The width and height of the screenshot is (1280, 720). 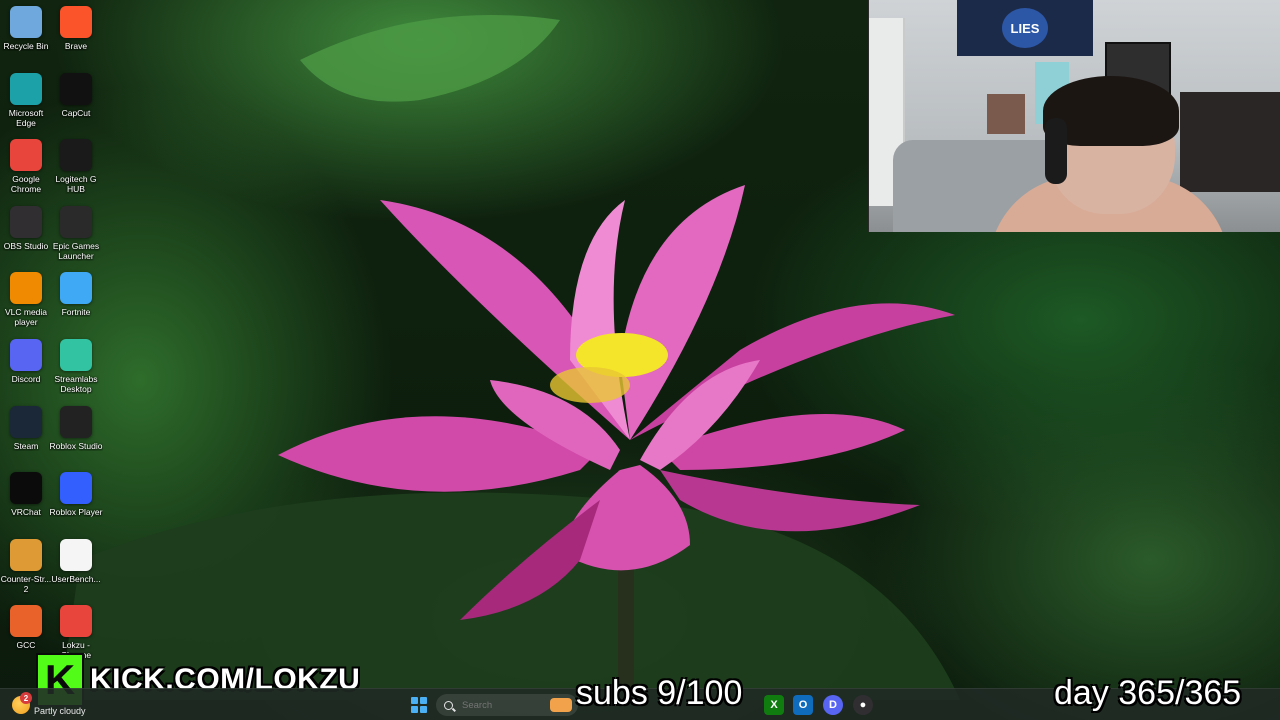 I want to click on start-button, so click(x=419, y=705).